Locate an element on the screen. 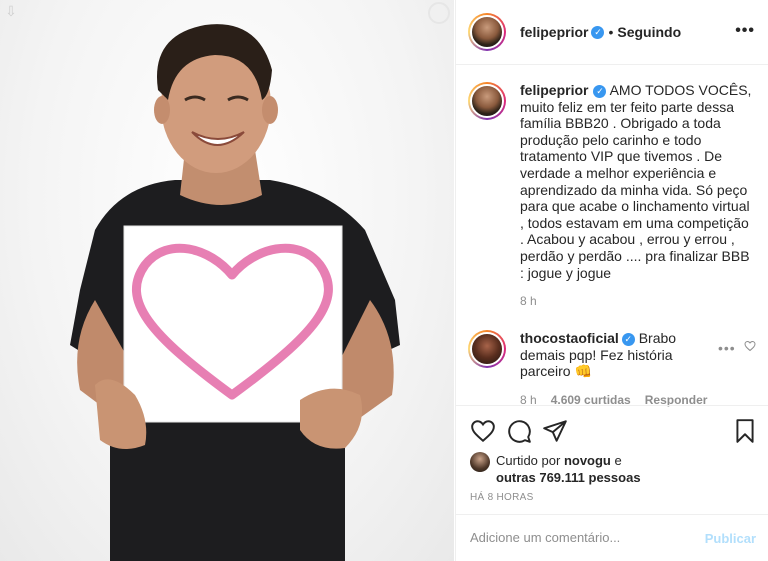  post-actions is located at coordinates (615, 432).